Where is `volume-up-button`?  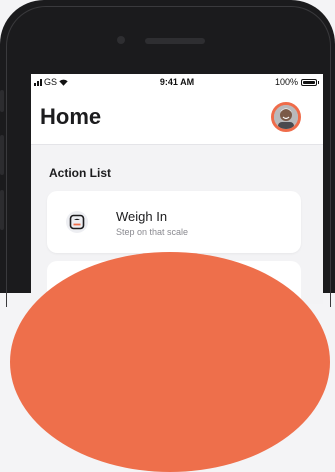 volume-up-button is located at coordinates (2, 155).